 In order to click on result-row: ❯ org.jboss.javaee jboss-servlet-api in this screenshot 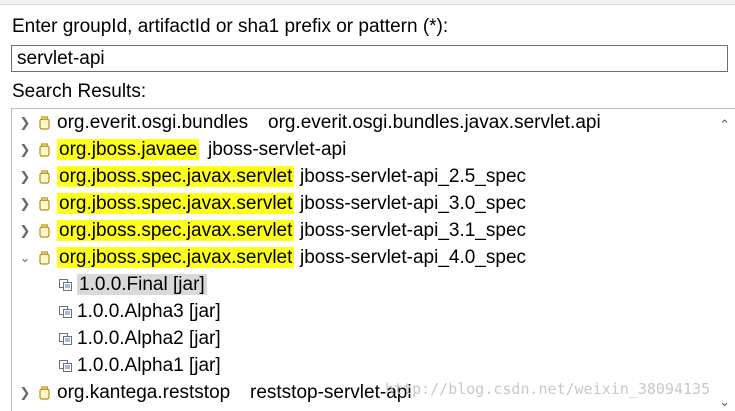, I will do `click(357, 149)`.